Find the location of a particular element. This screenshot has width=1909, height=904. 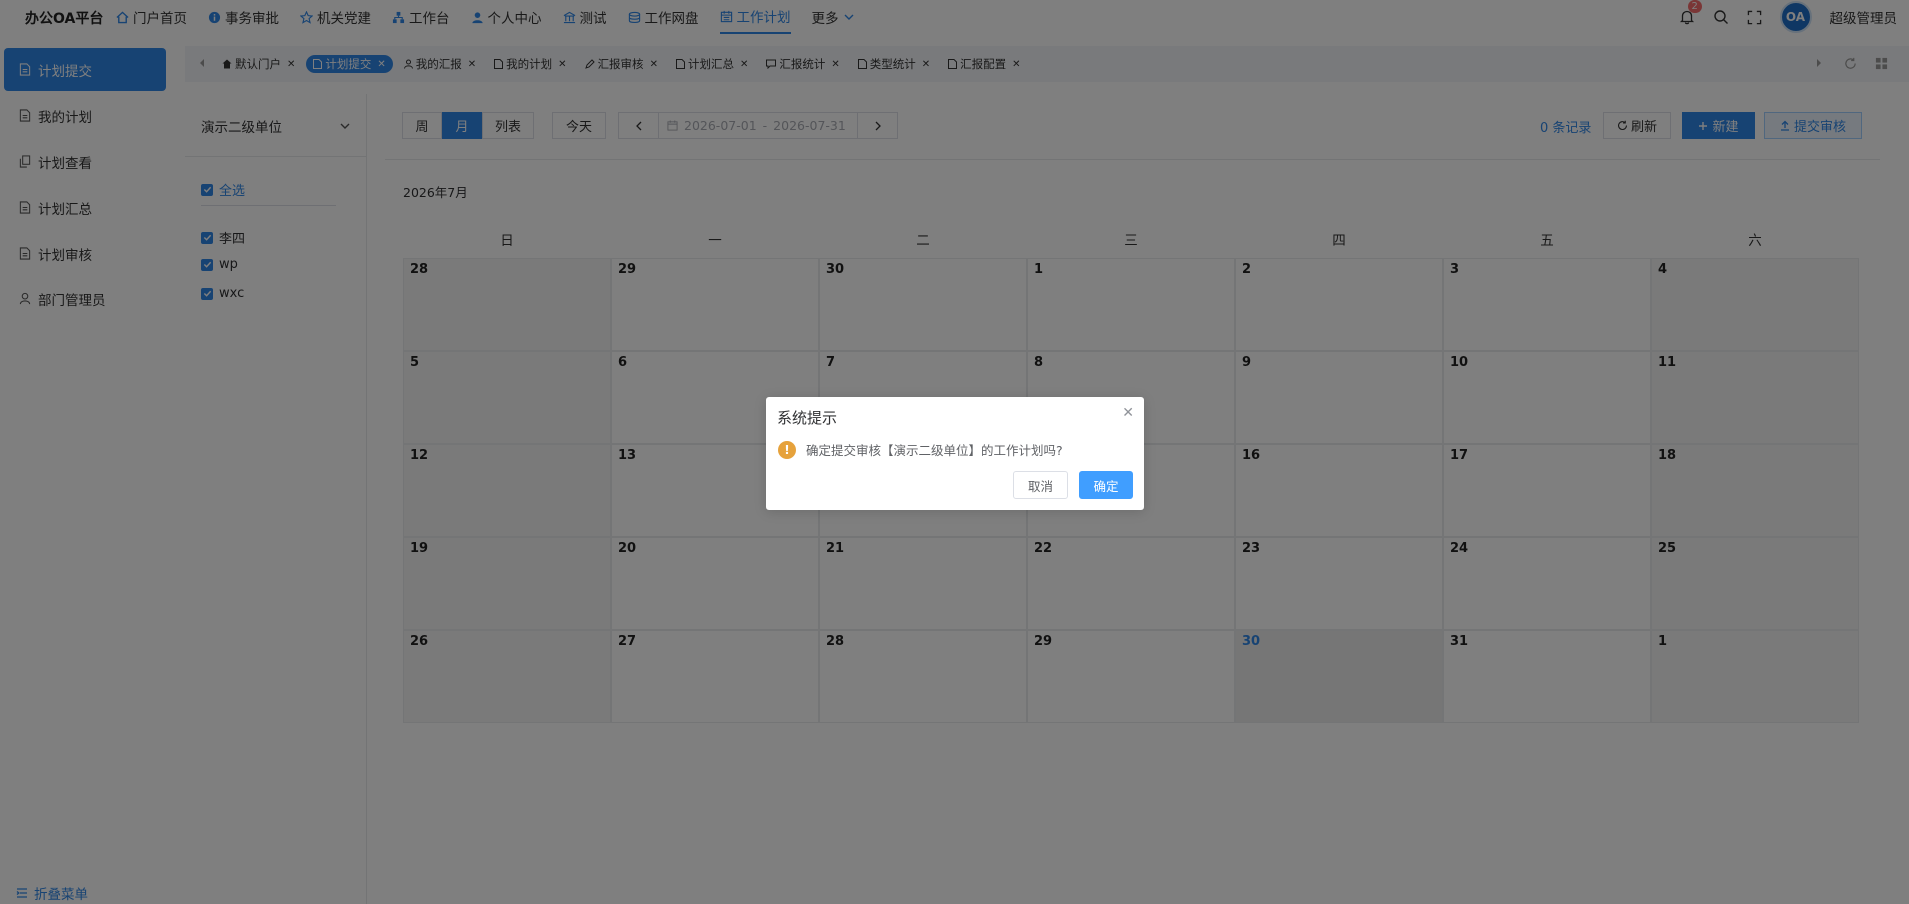

confirm-dialog: 系统提示 ✕ ! 确定提交审核【演示二级单位】的工作计划吗? 取消 确定 is located at coordinates (955, 453).